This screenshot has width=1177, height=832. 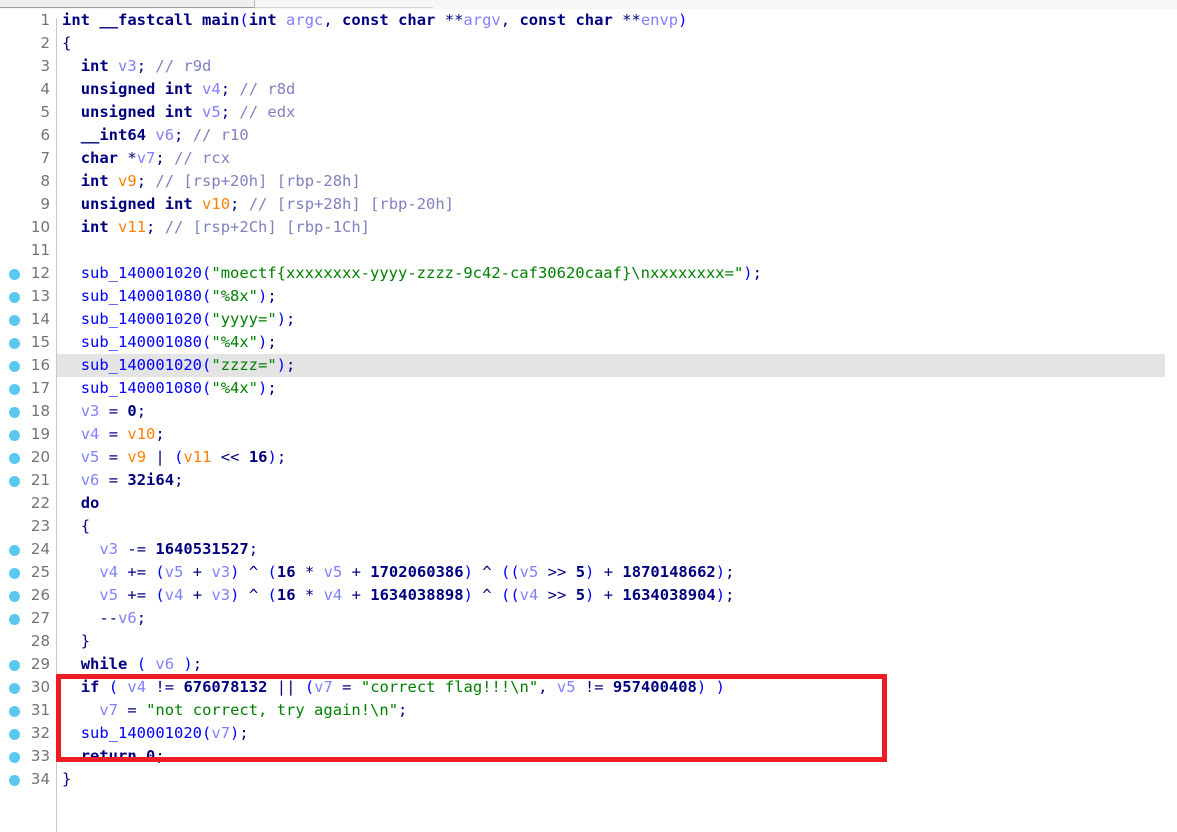 I want to click on code-line: 8 int v9; // [rsp+20h] [rbp-28h], so click(x=588, y=181).